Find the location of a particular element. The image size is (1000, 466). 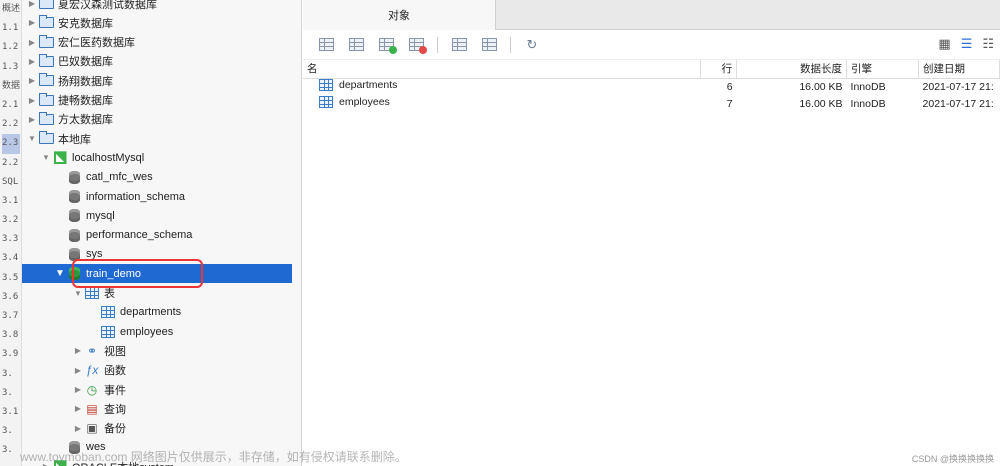

created-date: 2021-07-17 21: is located at coordinates (958, 103).